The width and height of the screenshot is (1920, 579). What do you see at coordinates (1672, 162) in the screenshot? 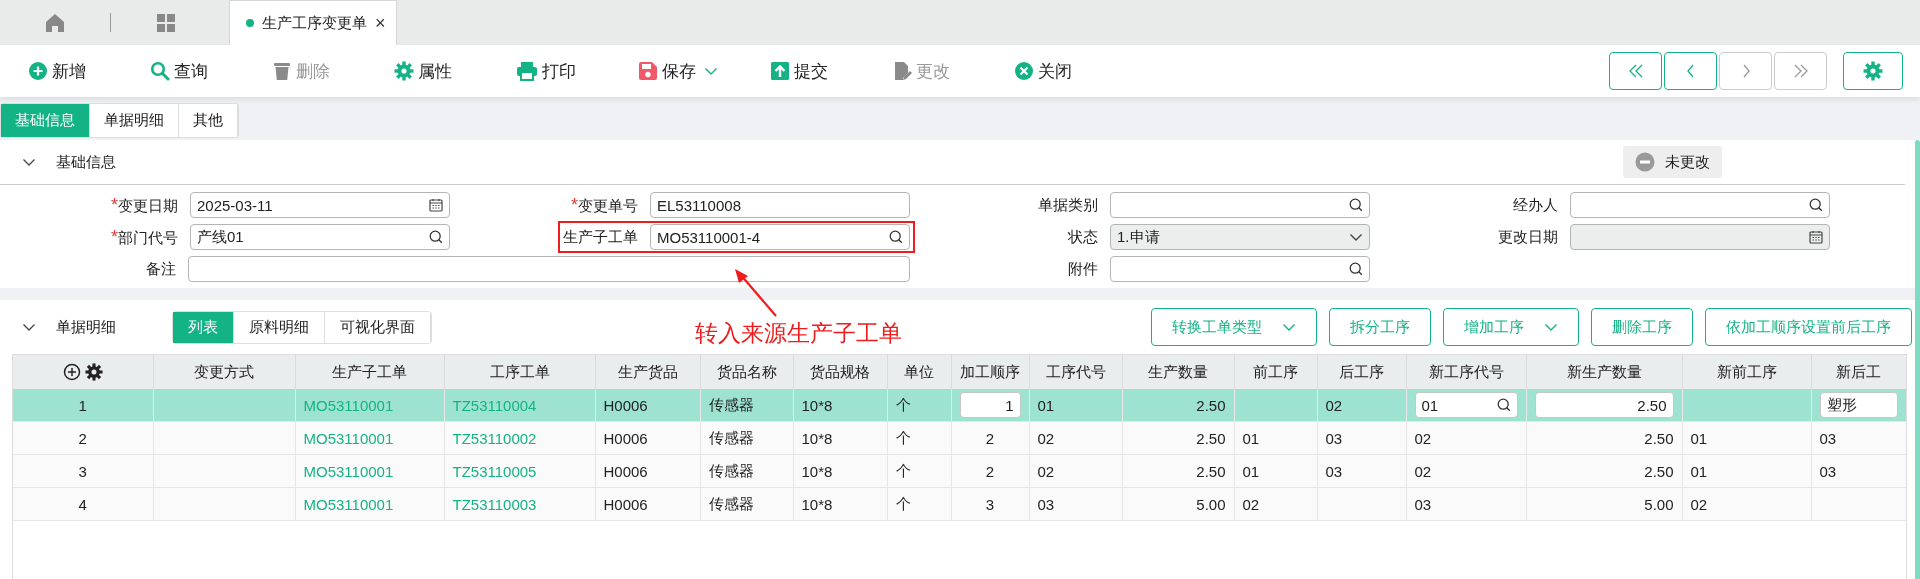
I see `status-badge: 未更改` at bounding box center [1672, 162].